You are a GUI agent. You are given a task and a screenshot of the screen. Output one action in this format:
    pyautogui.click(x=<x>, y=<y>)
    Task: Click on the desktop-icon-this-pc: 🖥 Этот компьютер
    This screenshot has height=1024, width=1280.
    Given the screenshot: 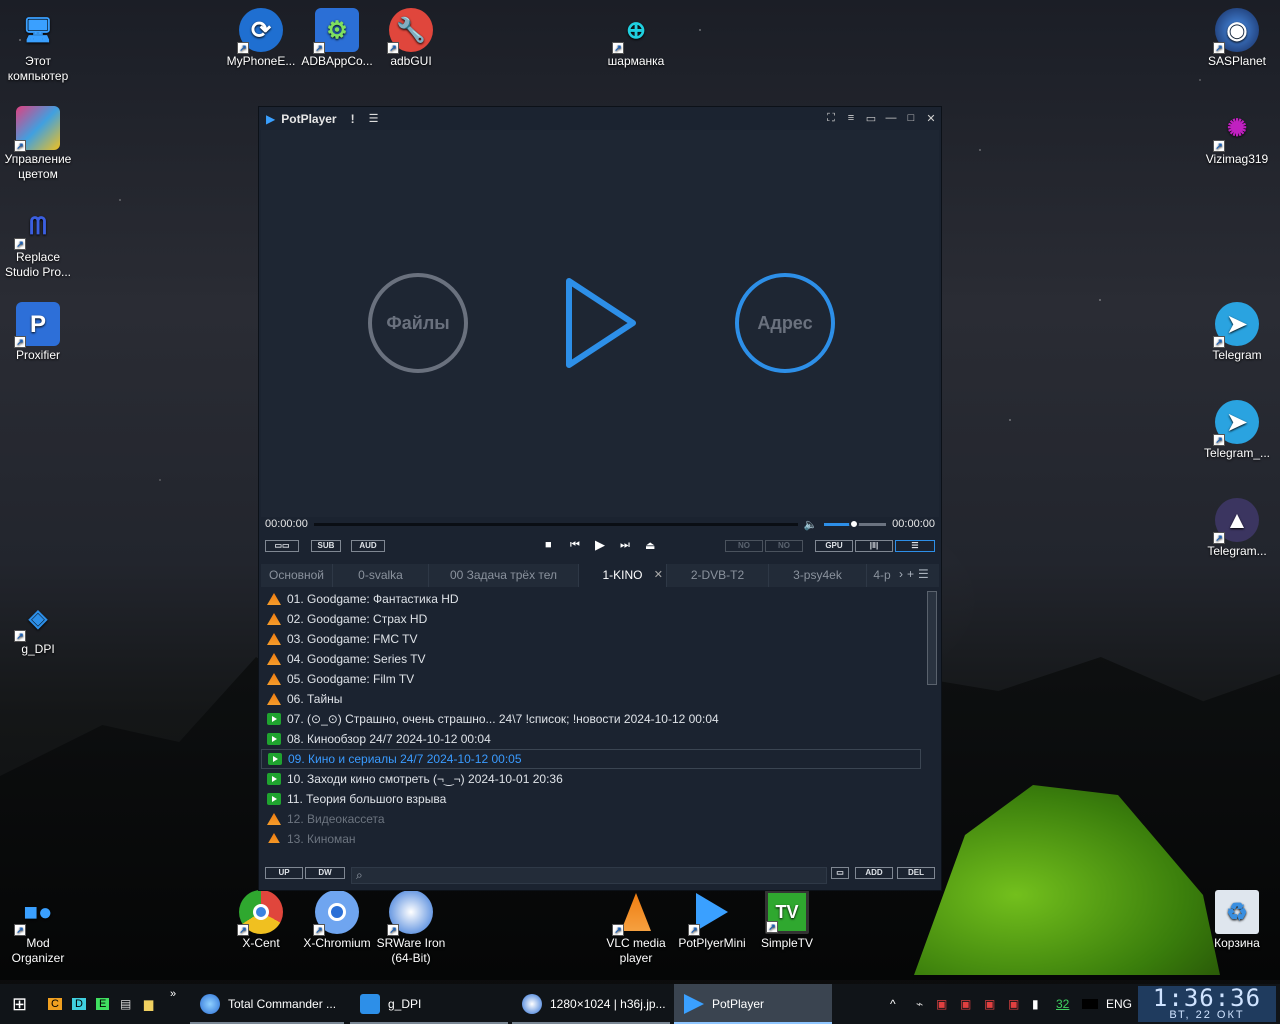 What is the action you would take?
    pyautogui.click(x=38, y=46)
    